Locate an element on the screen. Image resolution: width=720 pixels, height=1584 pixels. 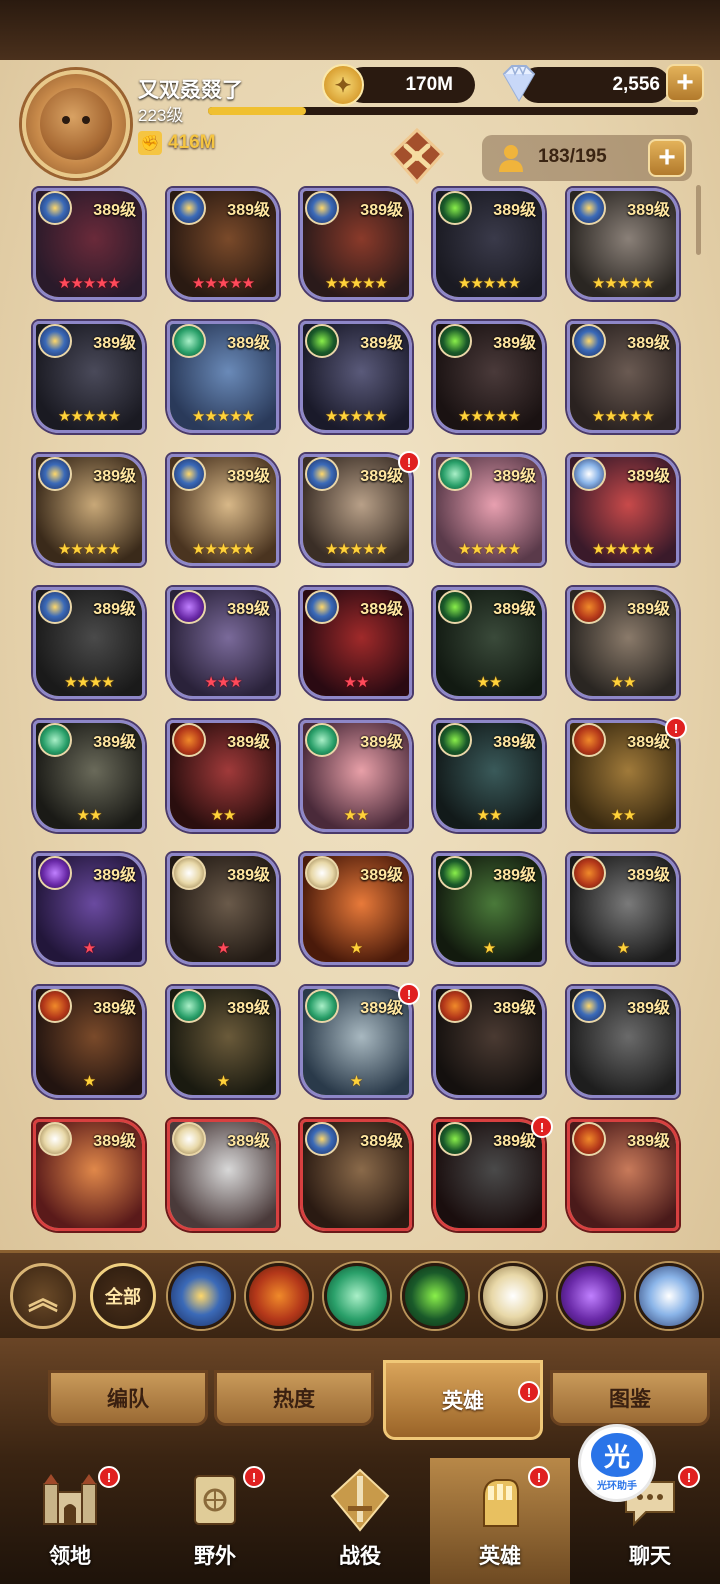
filter-wilder-button is located at coordinates (435, 1296).